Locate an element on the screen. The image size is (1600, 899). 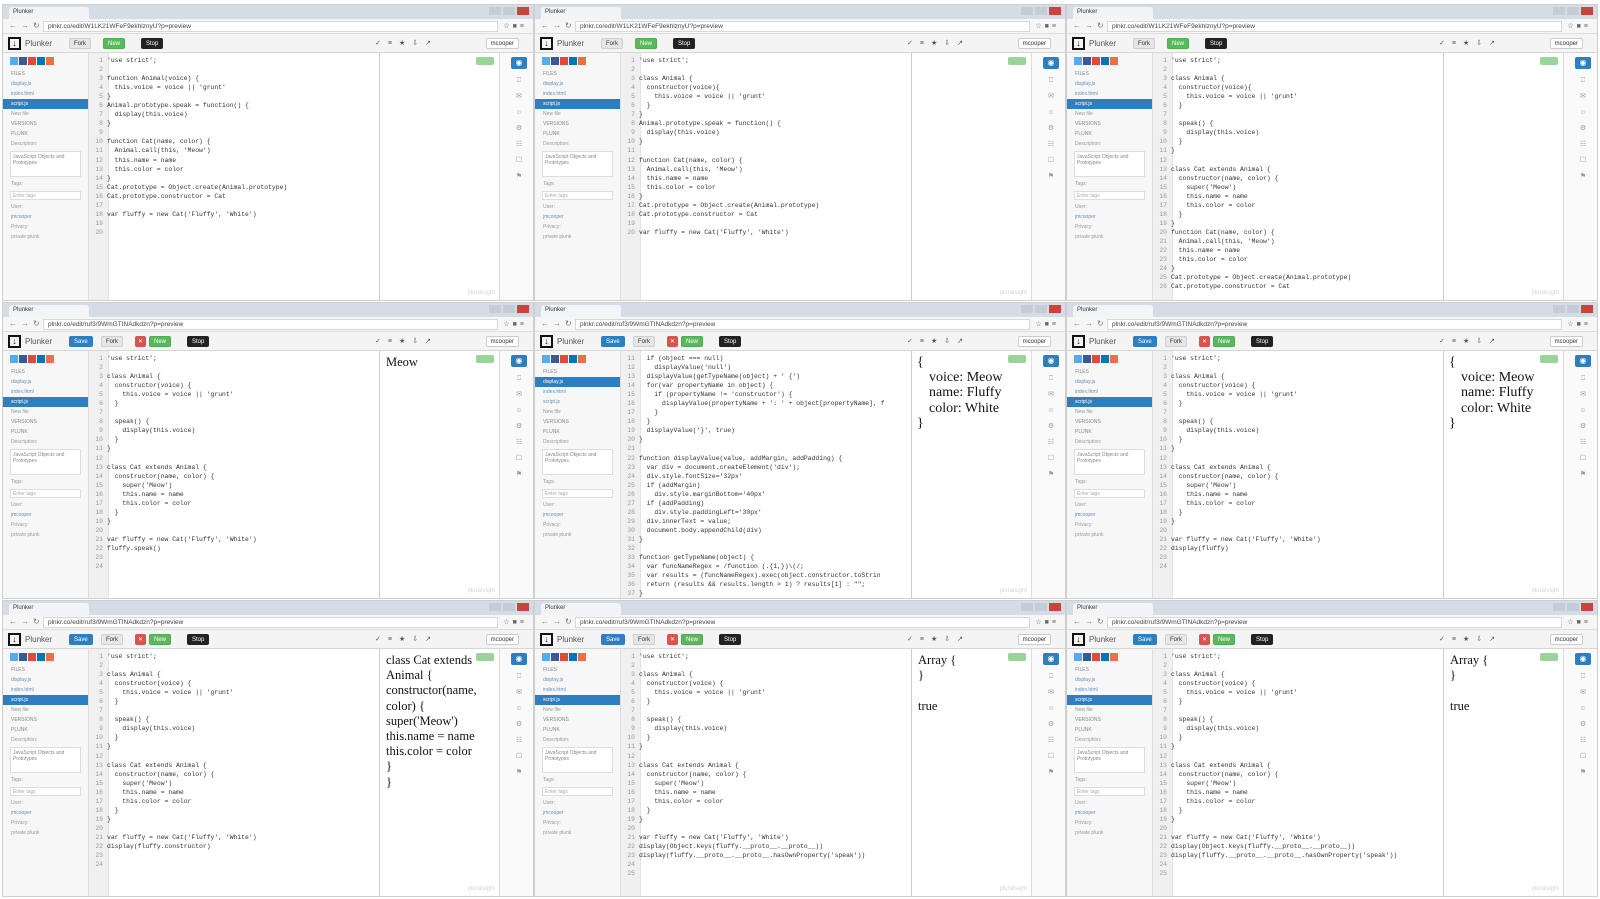
stop-button: Stop is located at coordinates (730, 639).